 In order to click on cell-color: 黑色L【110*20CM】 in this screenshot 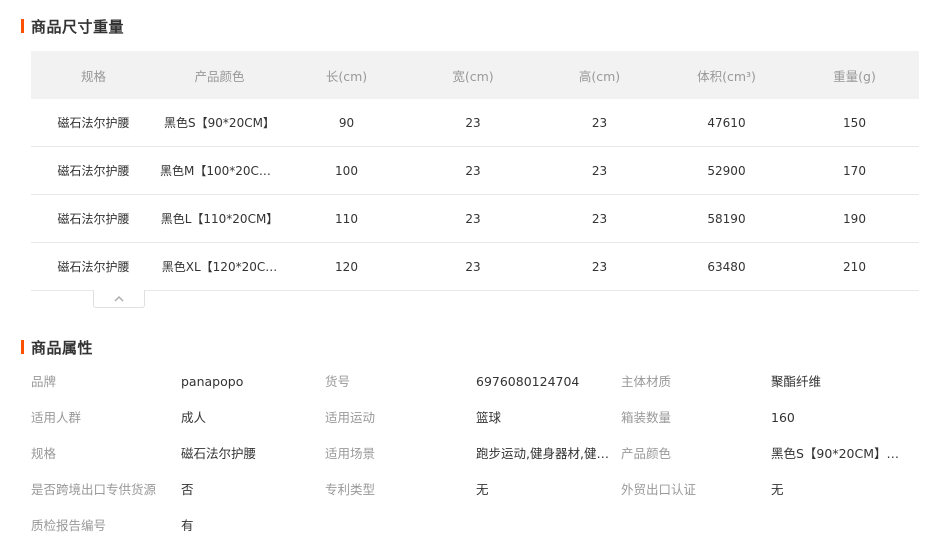, I will do `click(219, 219)`.